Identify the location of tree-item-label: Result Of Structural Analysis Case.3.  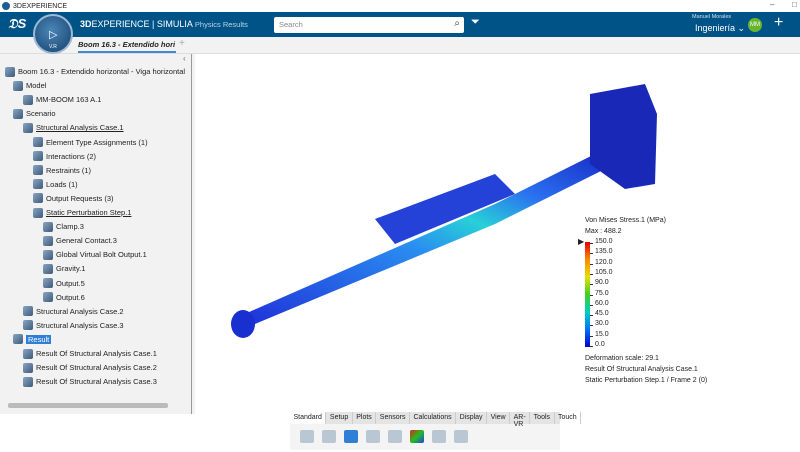
(96, 382).